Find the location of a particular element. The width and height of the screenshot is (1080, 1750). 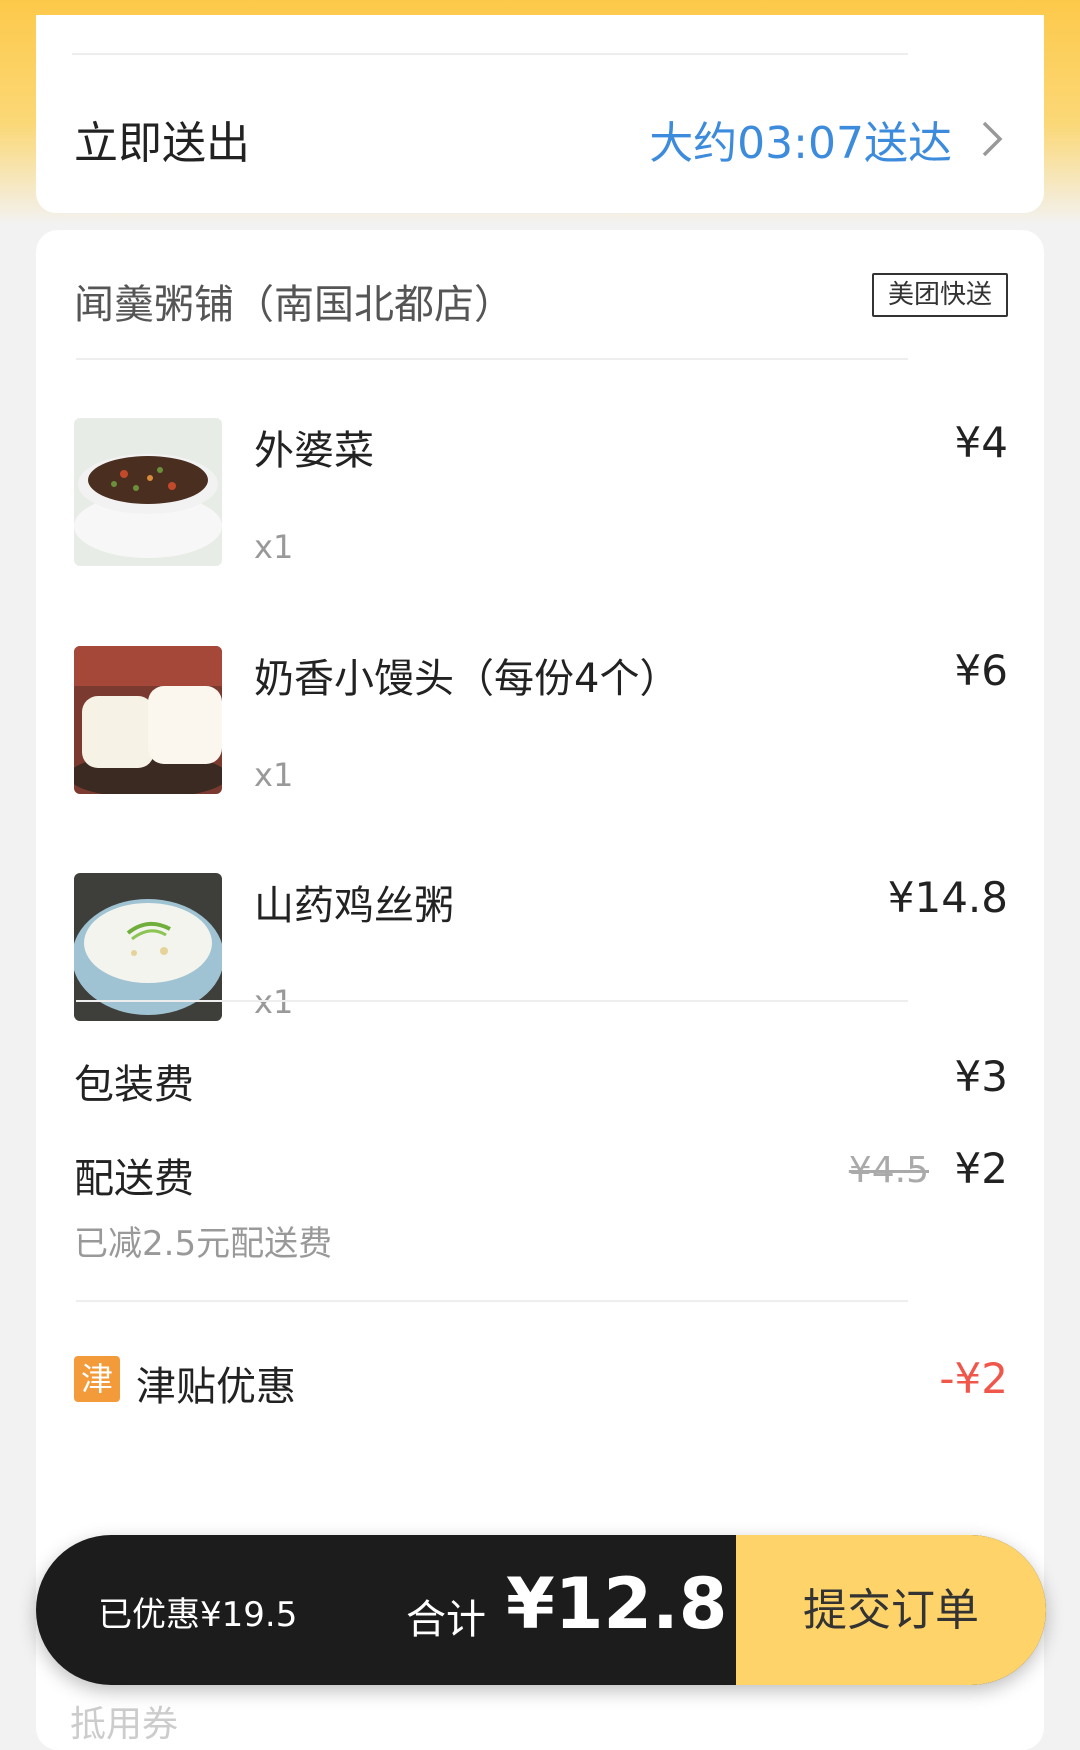

chevron-right-icon is located at coordinates (992, 139).